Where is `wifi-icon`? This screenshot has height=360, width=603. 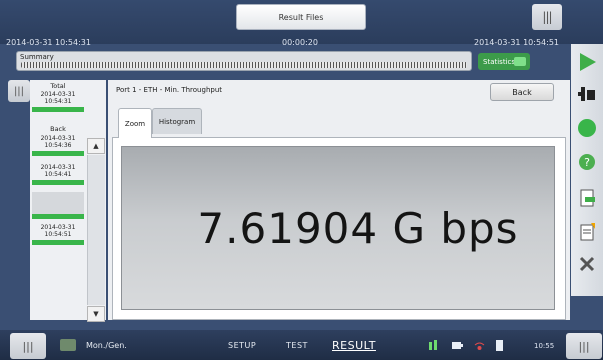
wifi-icon is located at coordinates (479, 346).